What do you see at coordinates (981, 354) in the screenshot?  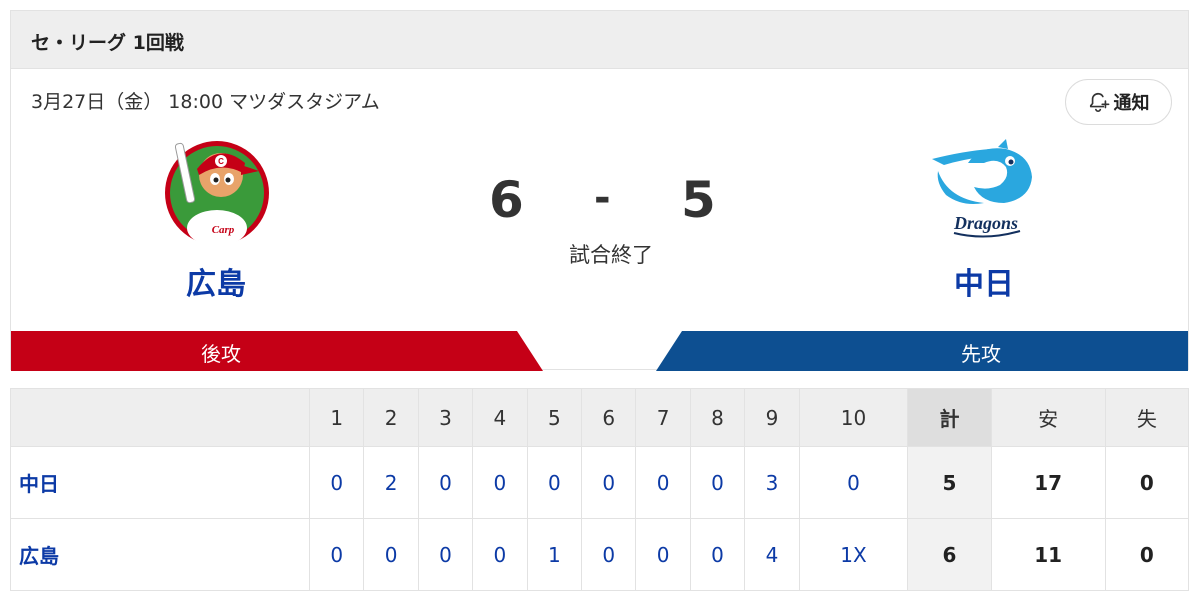 I see `away-side-label: 先攻` at bounding box center [981, 354].